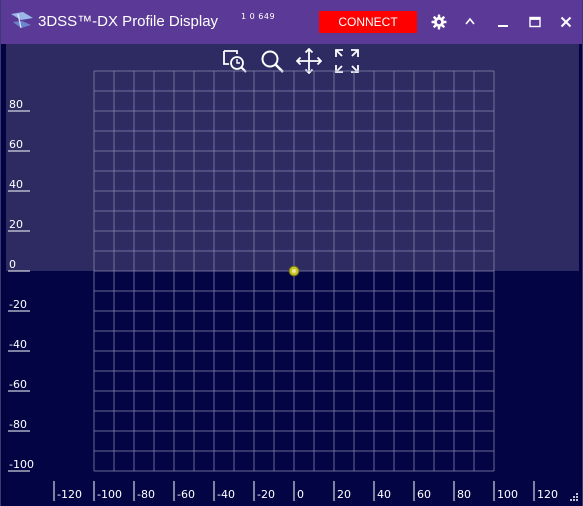 The image size is (583, 506). Describe the element at coordinates (424, 494) in the screenshot. I see `x-tick-label: 60` at that location.